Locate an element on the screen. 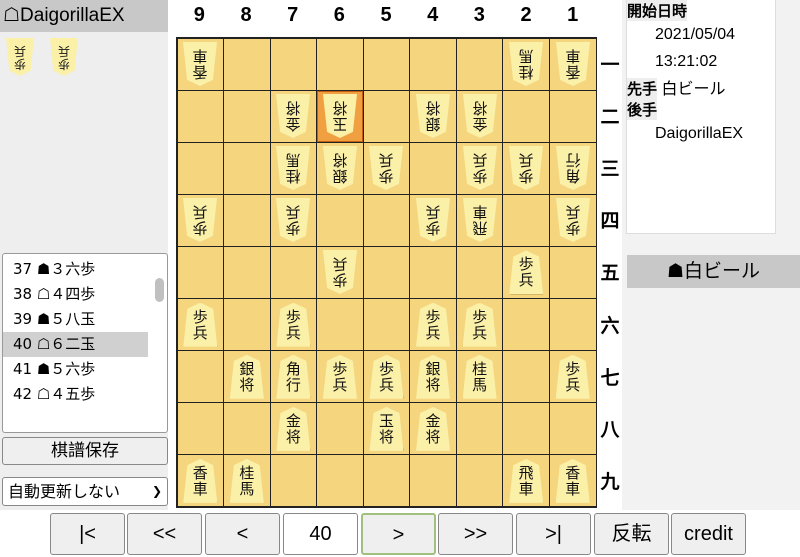 The width and height of the screenshot is (800, 557). piece-gote: 角行 is located at coordinates (573, 168).